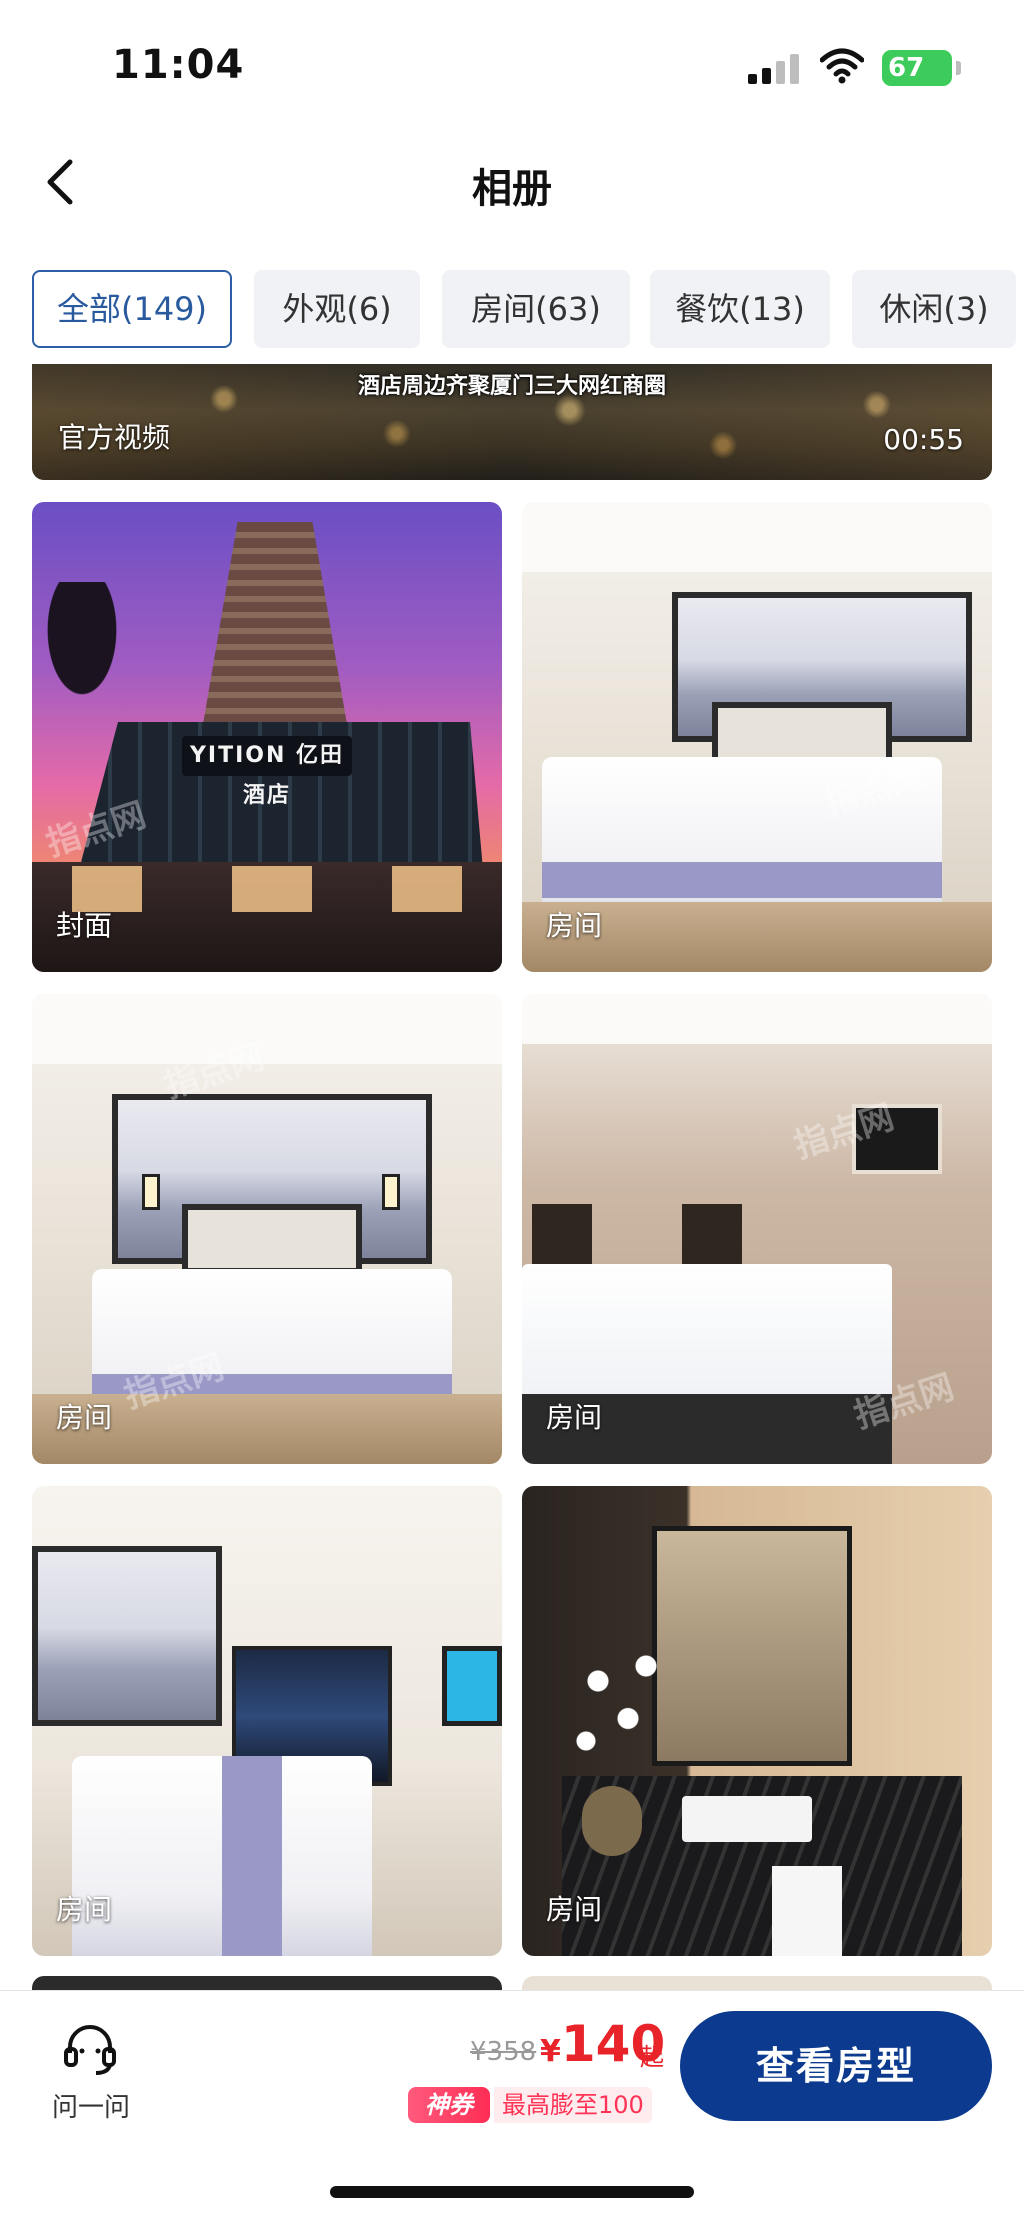  Describe the element at coordinates (740, 309) in the screenshot. I see `tab-dining: 餐饮(13)` at that location.